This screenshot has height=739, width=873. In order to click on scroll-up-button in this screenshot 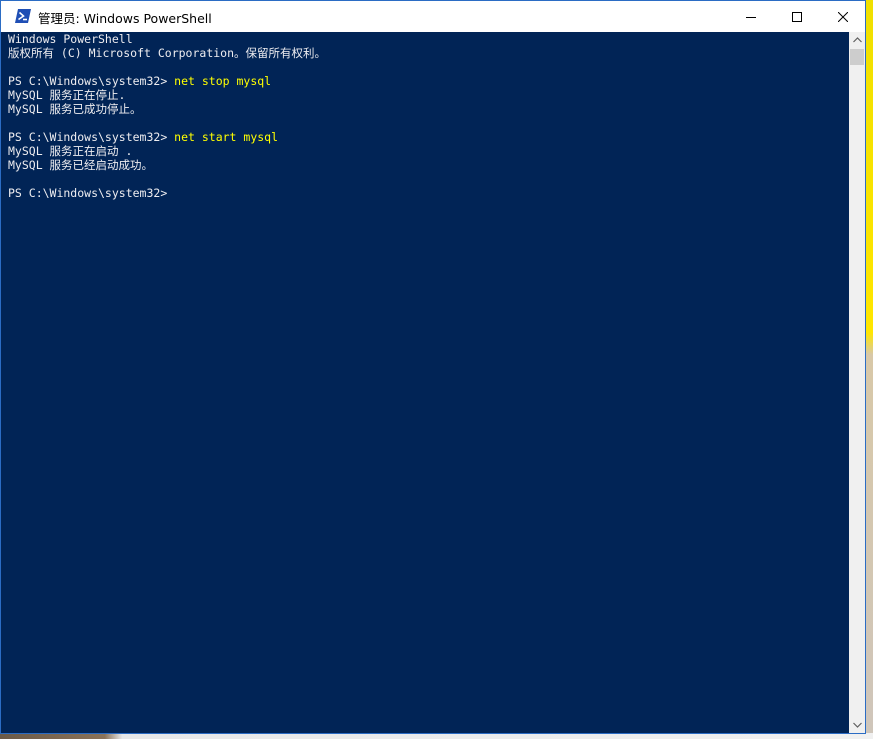, I will do `click(857, 40)`.